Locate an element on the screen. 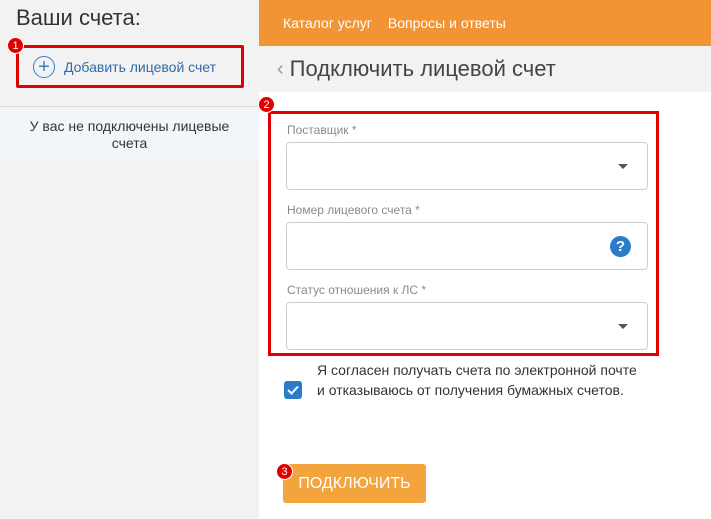 The width and height of the screenshot is (711, 519). checkmark-icon is located at coordinates (293, 390).